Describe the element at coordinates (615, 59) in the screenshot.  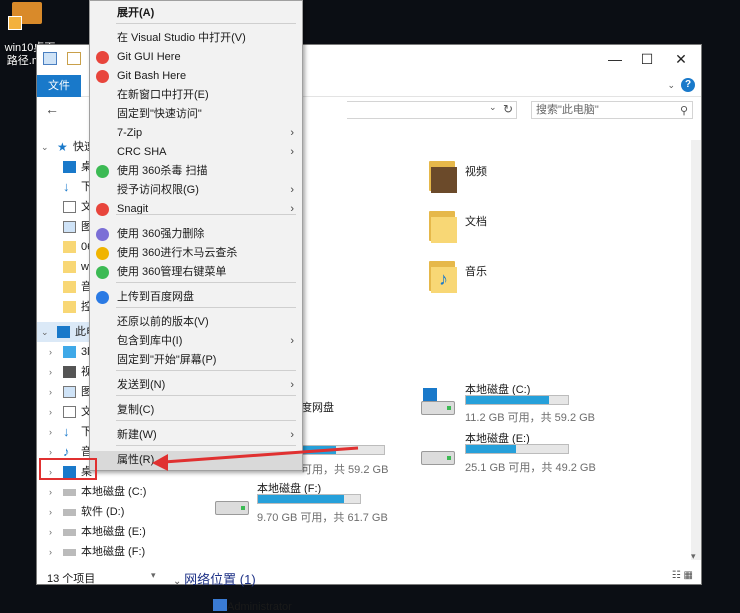
I see `minimize-button: —` at that location.